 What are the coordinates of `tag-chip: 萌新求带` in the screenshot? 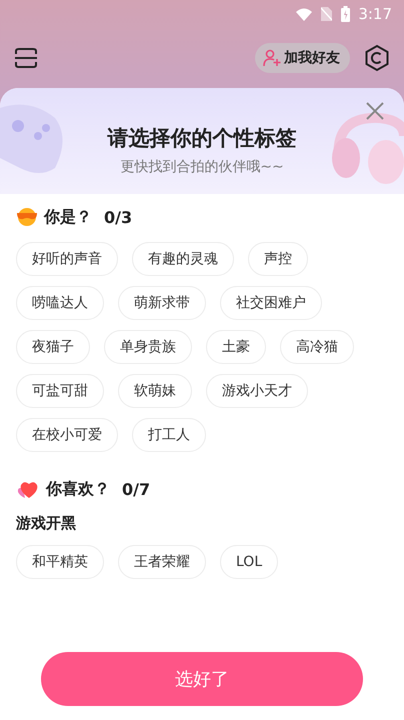 It's located at (162, 303).